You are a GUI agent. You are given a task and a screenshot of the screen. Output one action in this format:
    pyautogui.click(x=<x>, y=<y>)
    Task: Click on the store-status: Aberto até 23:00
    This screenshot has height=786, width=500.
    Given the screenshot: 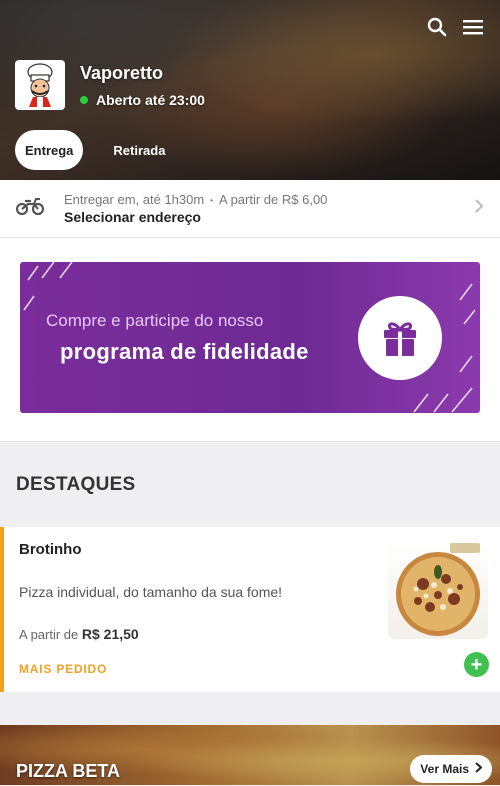 What is the action you would take?
    pyautogui.click(x=142, y=100)
    